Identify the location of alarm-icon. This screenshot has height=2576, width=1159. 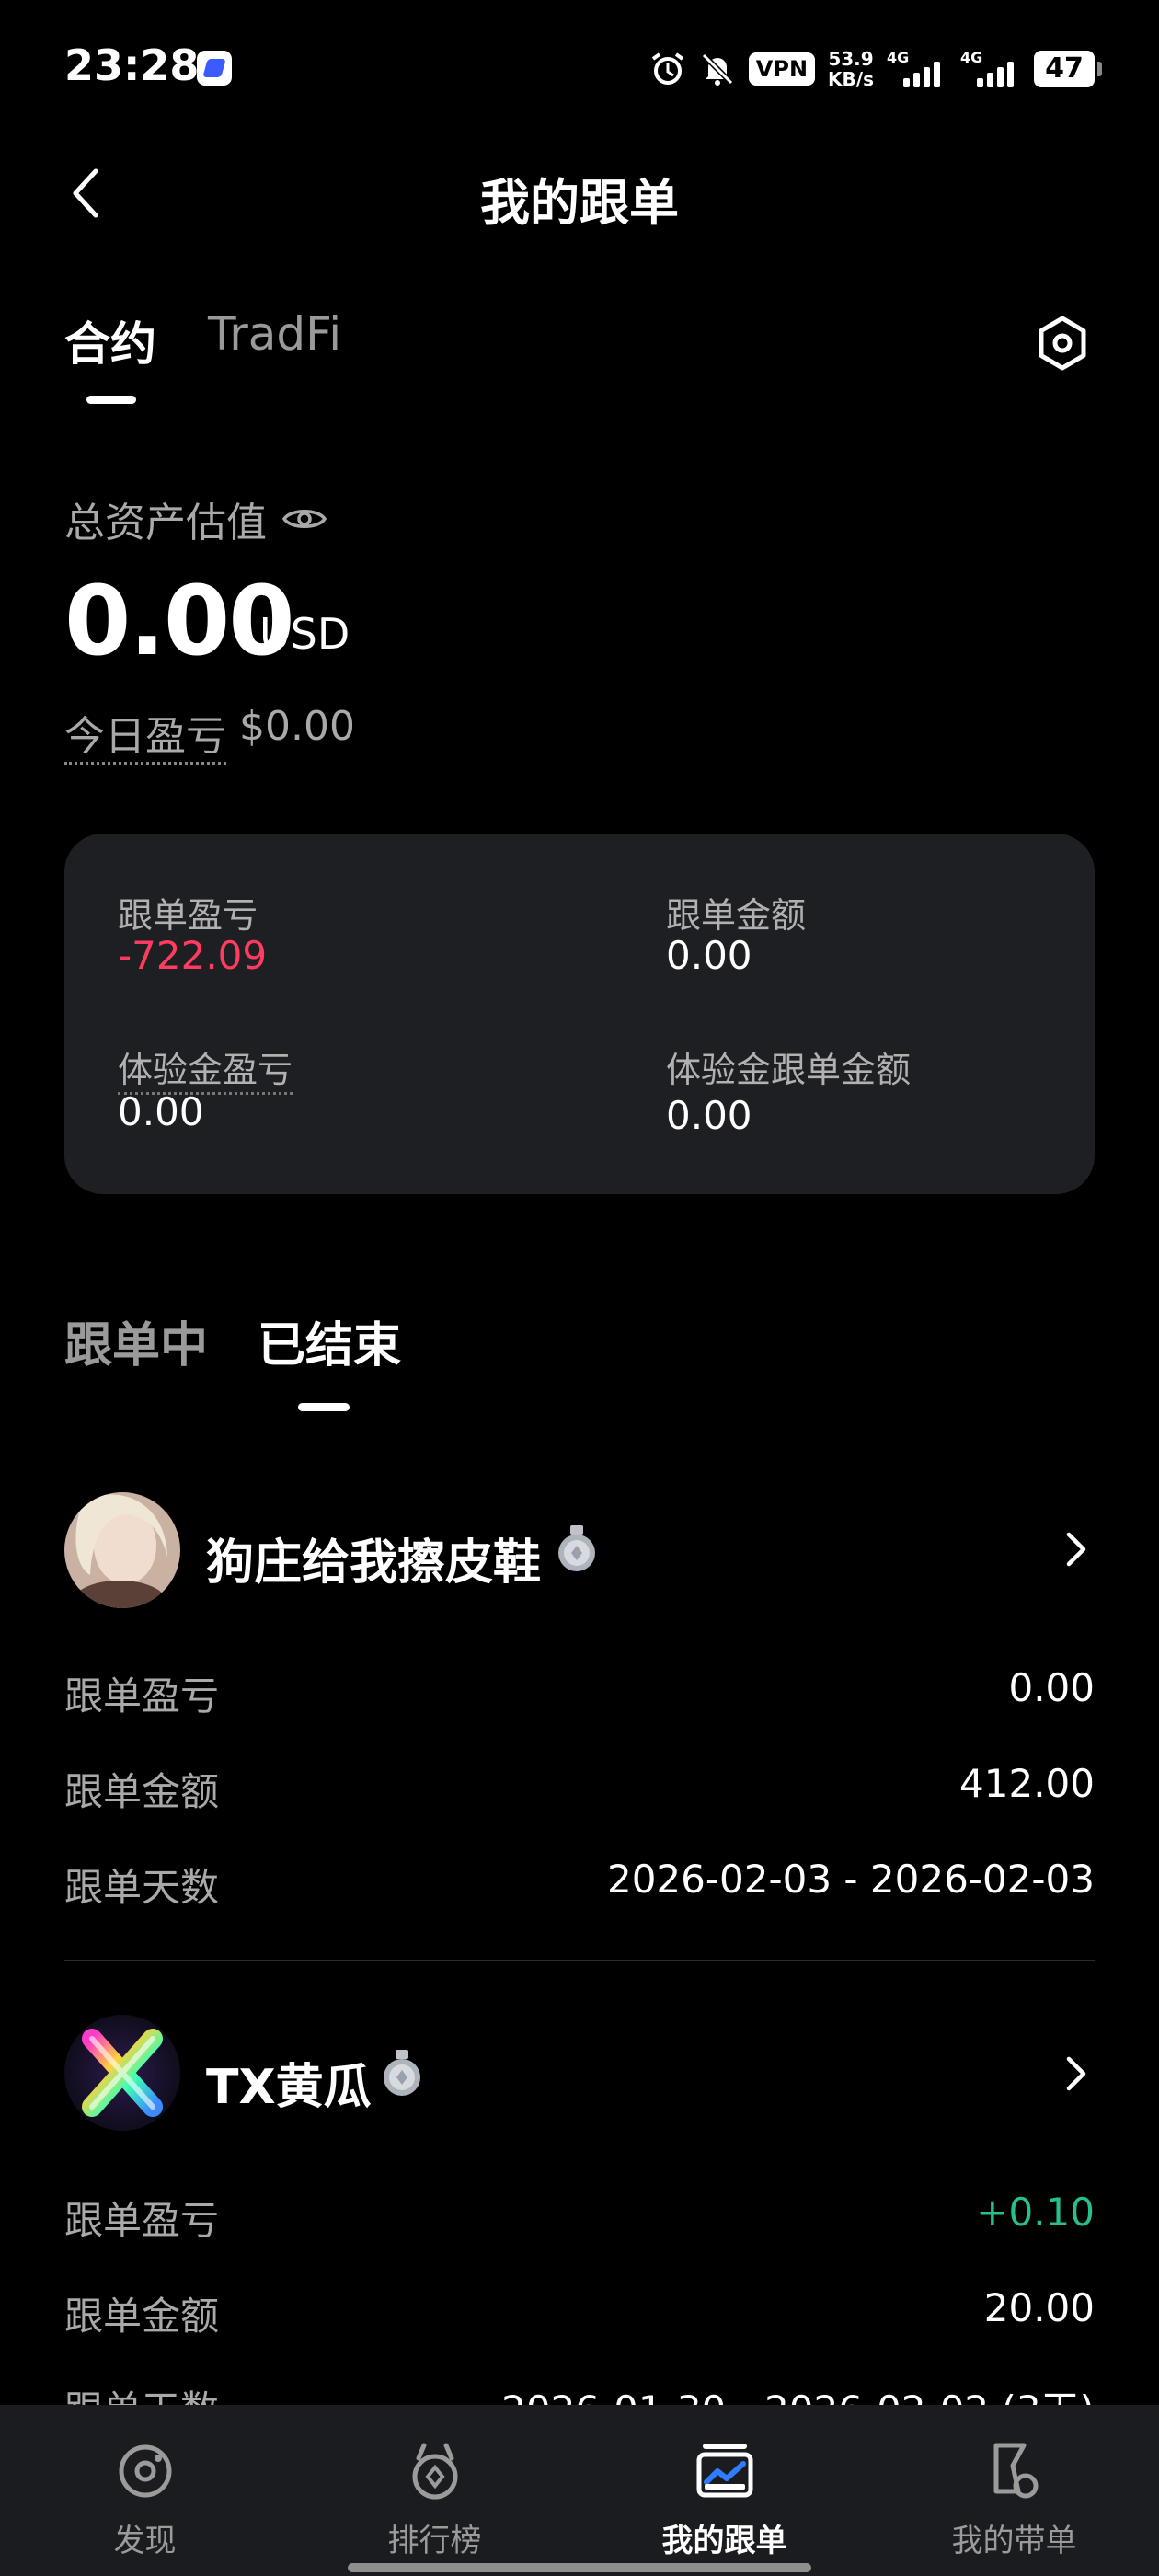
(667, 68).